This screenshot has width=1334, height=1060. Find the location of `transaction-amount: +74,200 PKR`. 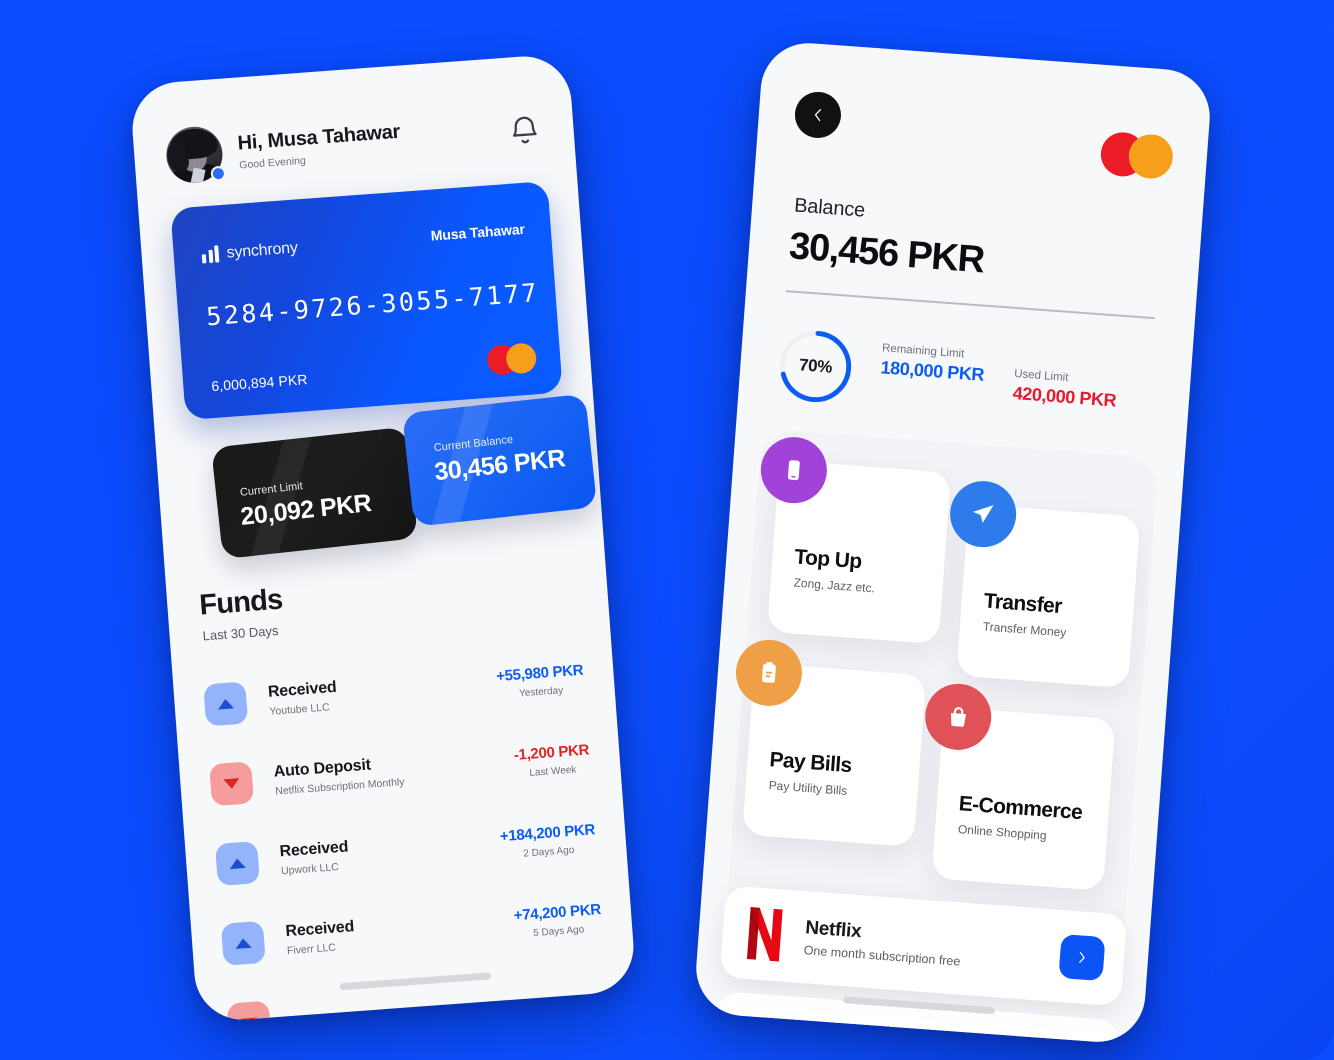

transaction-amount: +74,200 PKR is located at coordinates (557, 912).